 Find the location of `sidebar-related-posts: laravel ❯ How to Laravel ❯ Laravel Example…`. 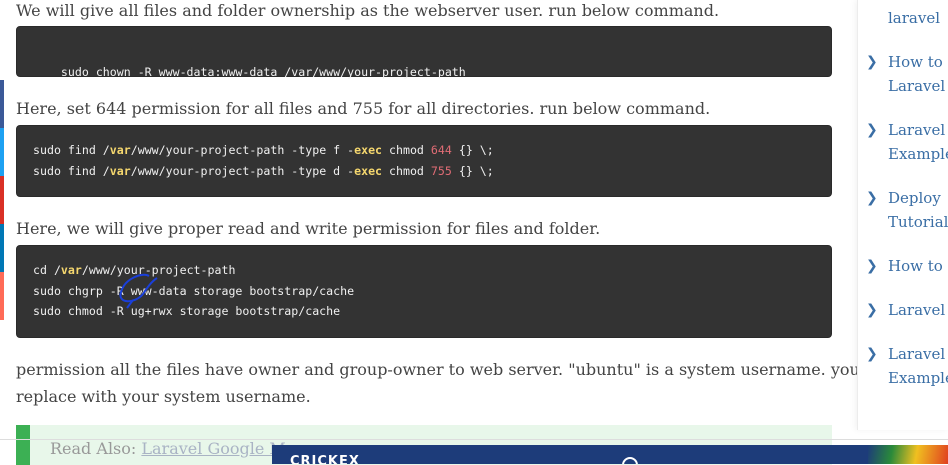

sidebar-related-posts: laravel ❯ How to Laravel ❯ Laravel Example… is located at coordinates (902, 215).